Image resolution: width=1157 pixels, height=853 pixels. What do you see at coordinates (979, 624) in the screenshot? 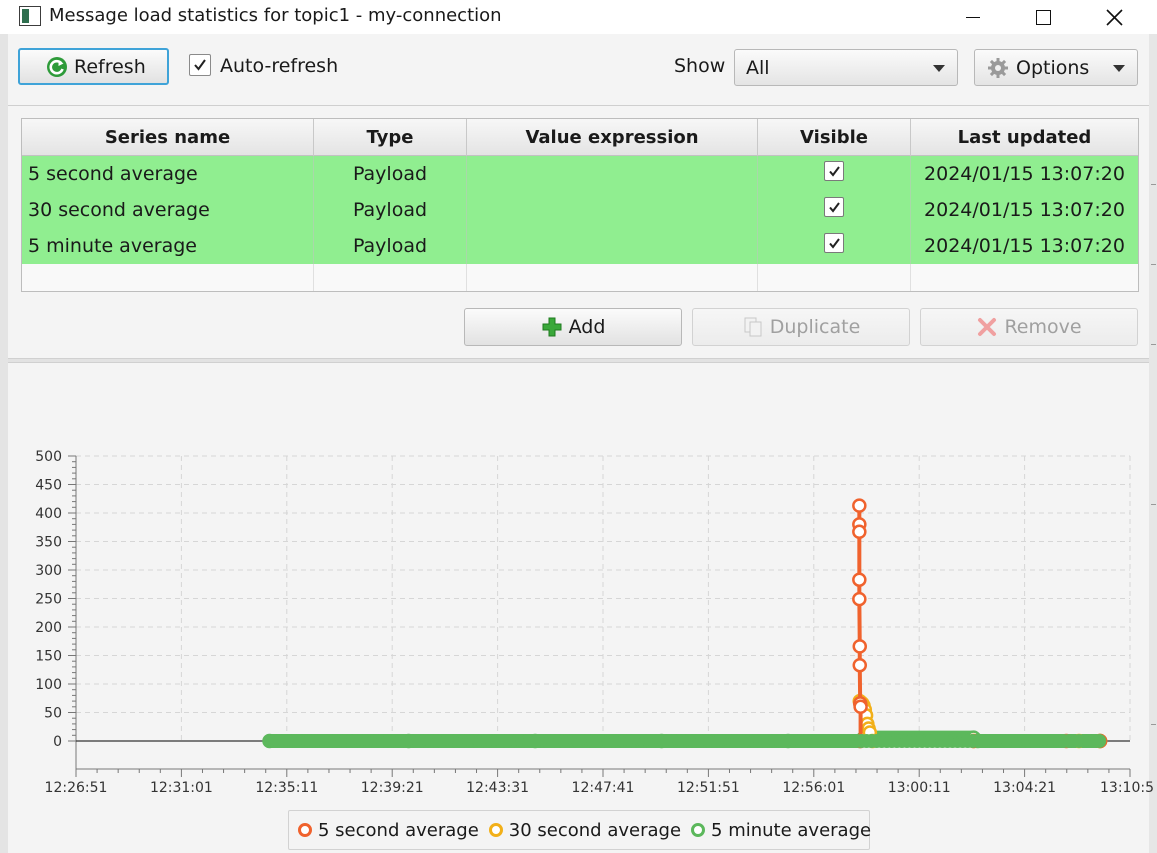
I see `series-line` at bounding box center [979, 624].